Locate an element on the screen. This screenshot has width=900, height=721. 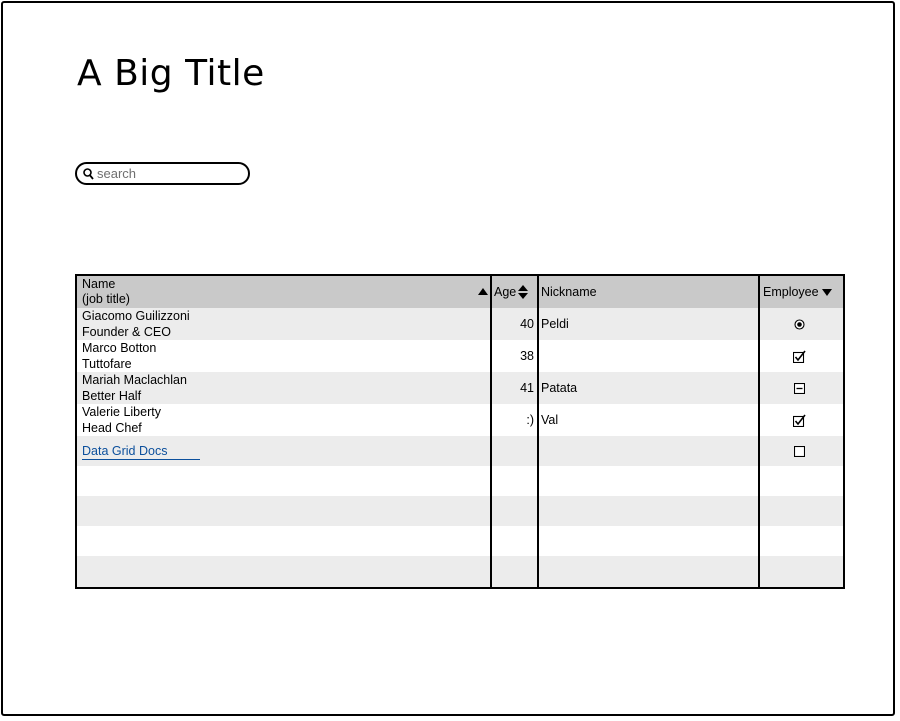
search-input is located at coordinates (165, 173).